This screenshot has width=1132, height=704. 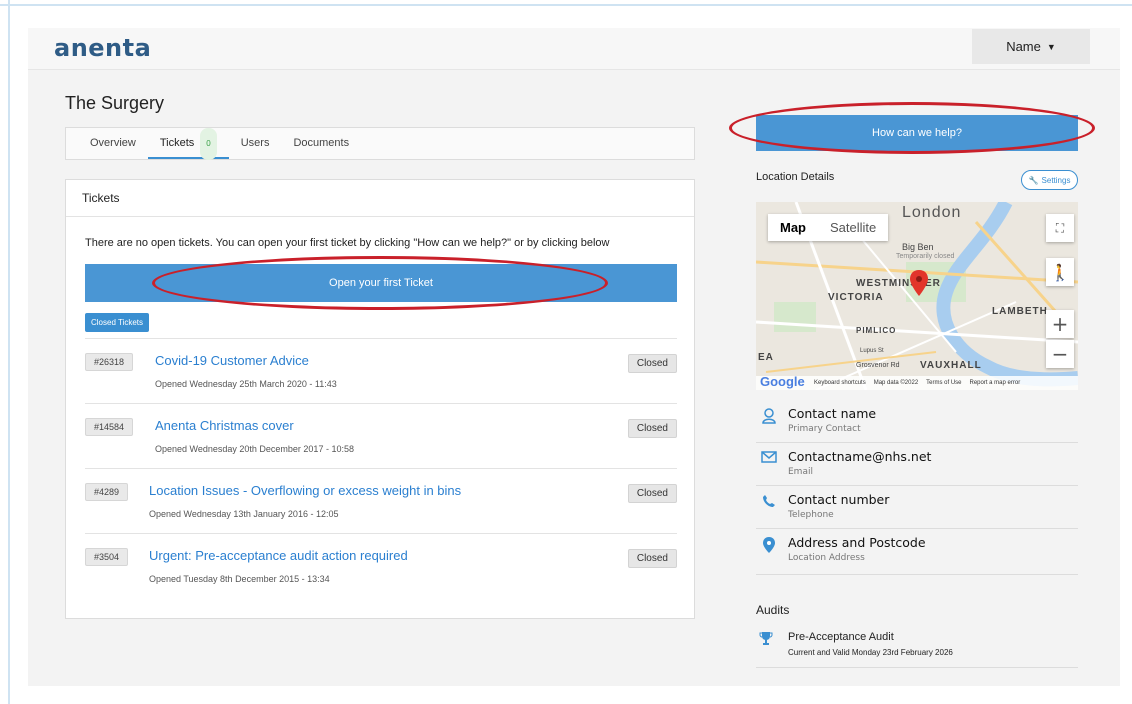 What do you see at coordinates (832, 413) in the screenshot?
I see `contact-name: Contact name` at bounding box center [832, 413].